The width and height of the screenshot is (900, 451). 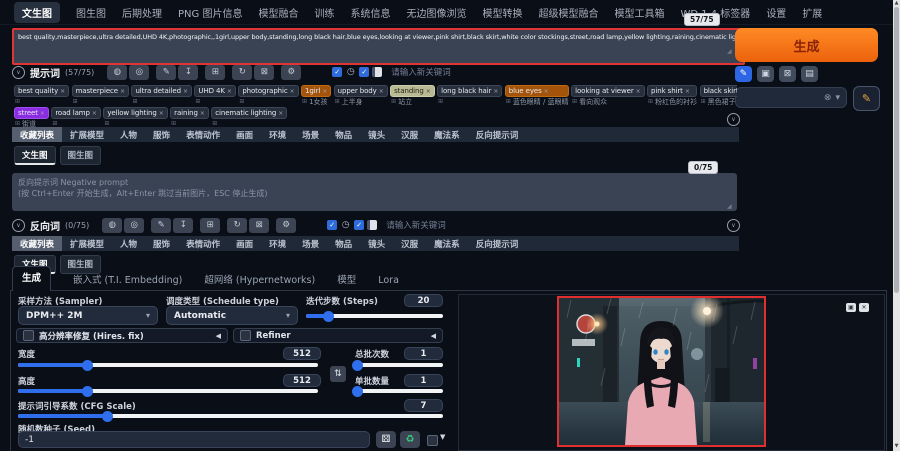 What do you see at coordinates (237, 225) in the screenshot?
I see `toolbar-icon-button: ↻` at bounding box center [237, 225].